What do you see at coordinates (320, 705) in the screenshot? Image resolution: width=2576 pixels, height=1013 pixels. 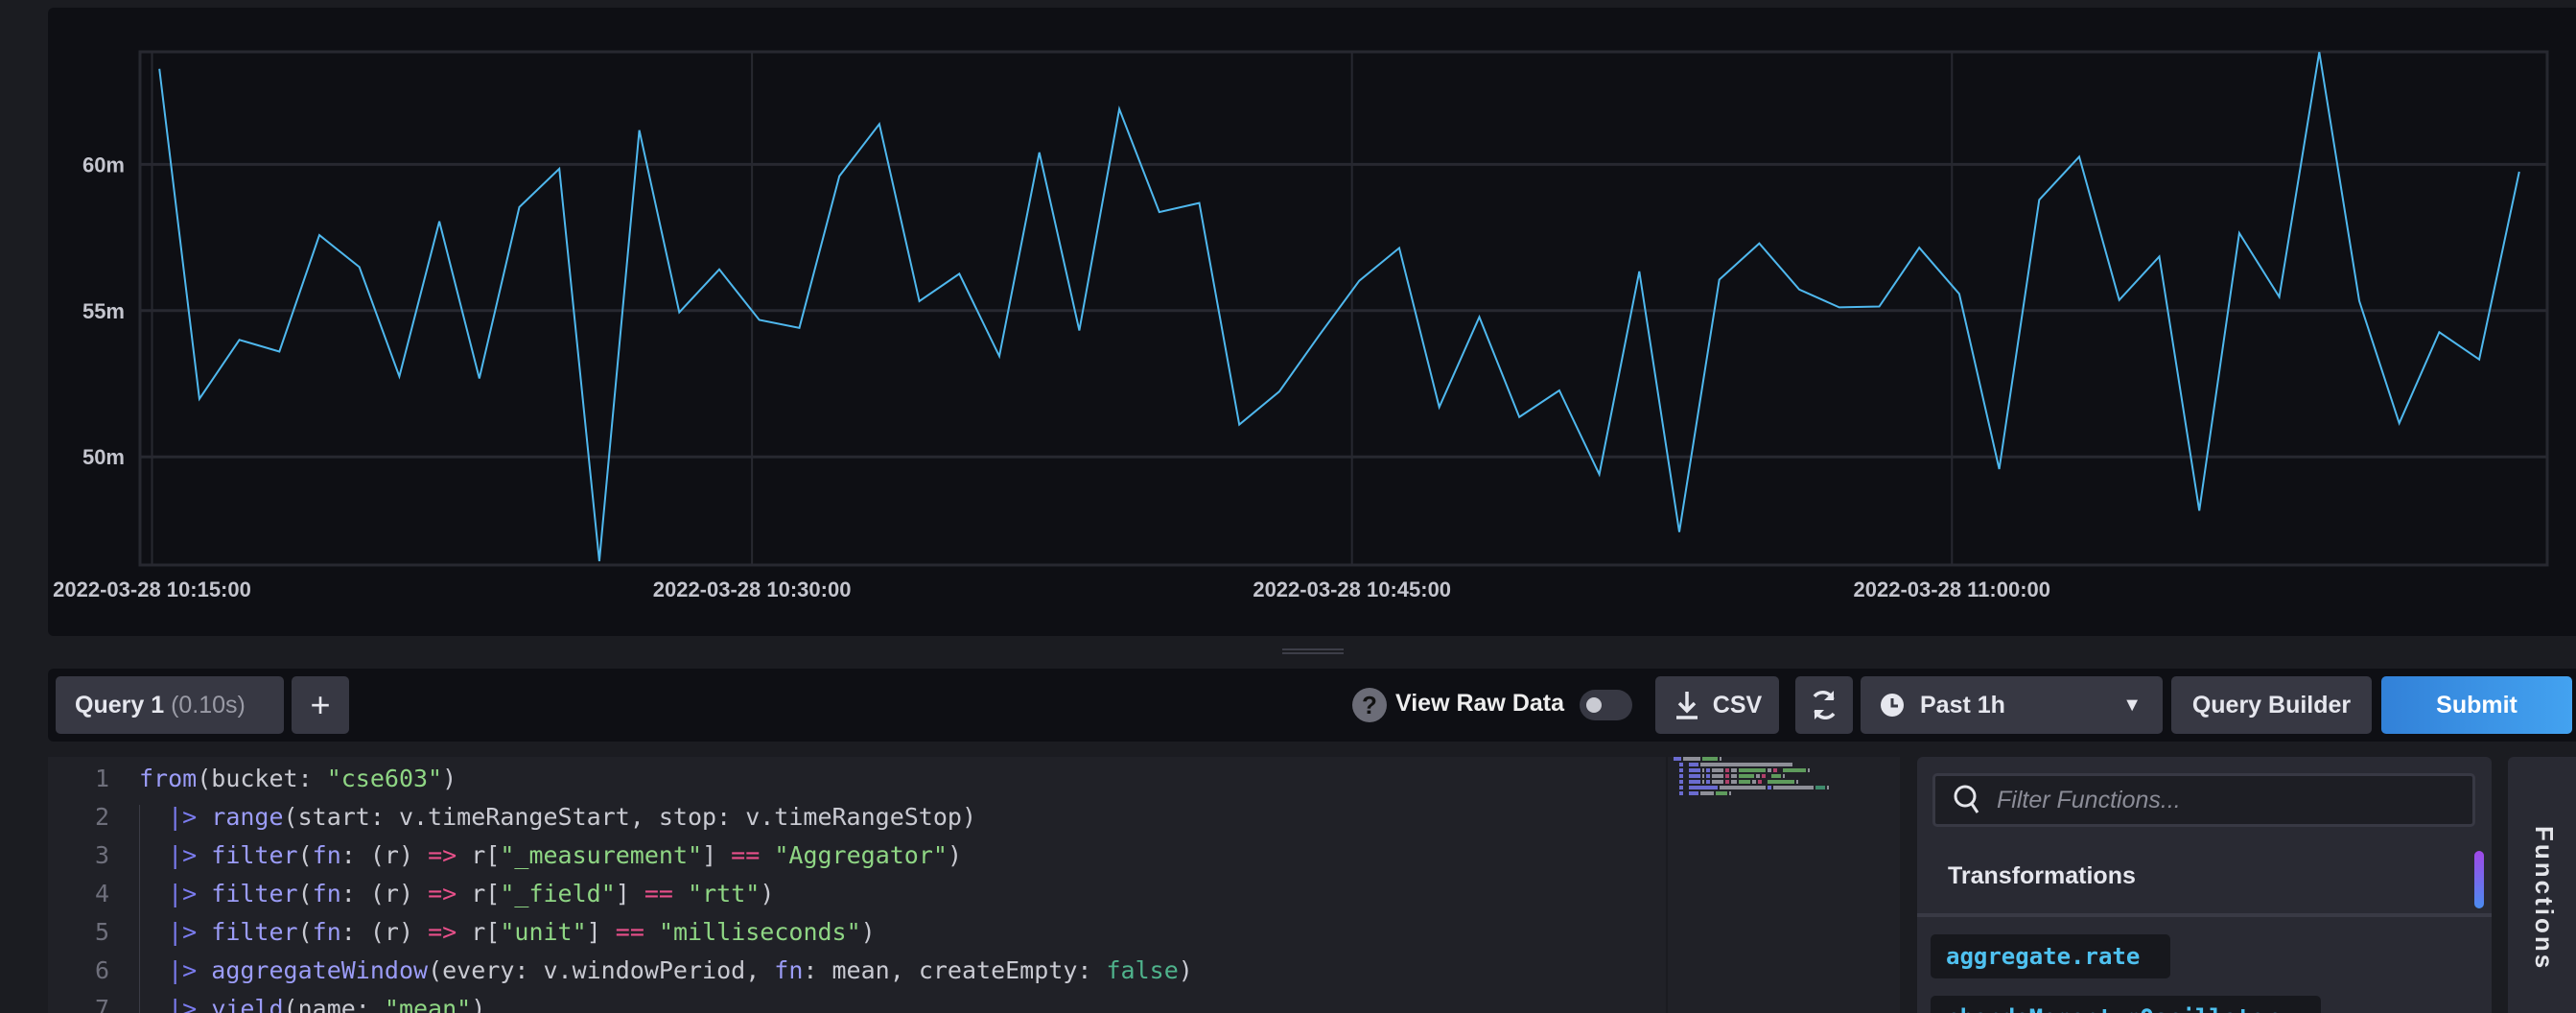 I see `add-query-button: +` at bounding box center [320, 705].